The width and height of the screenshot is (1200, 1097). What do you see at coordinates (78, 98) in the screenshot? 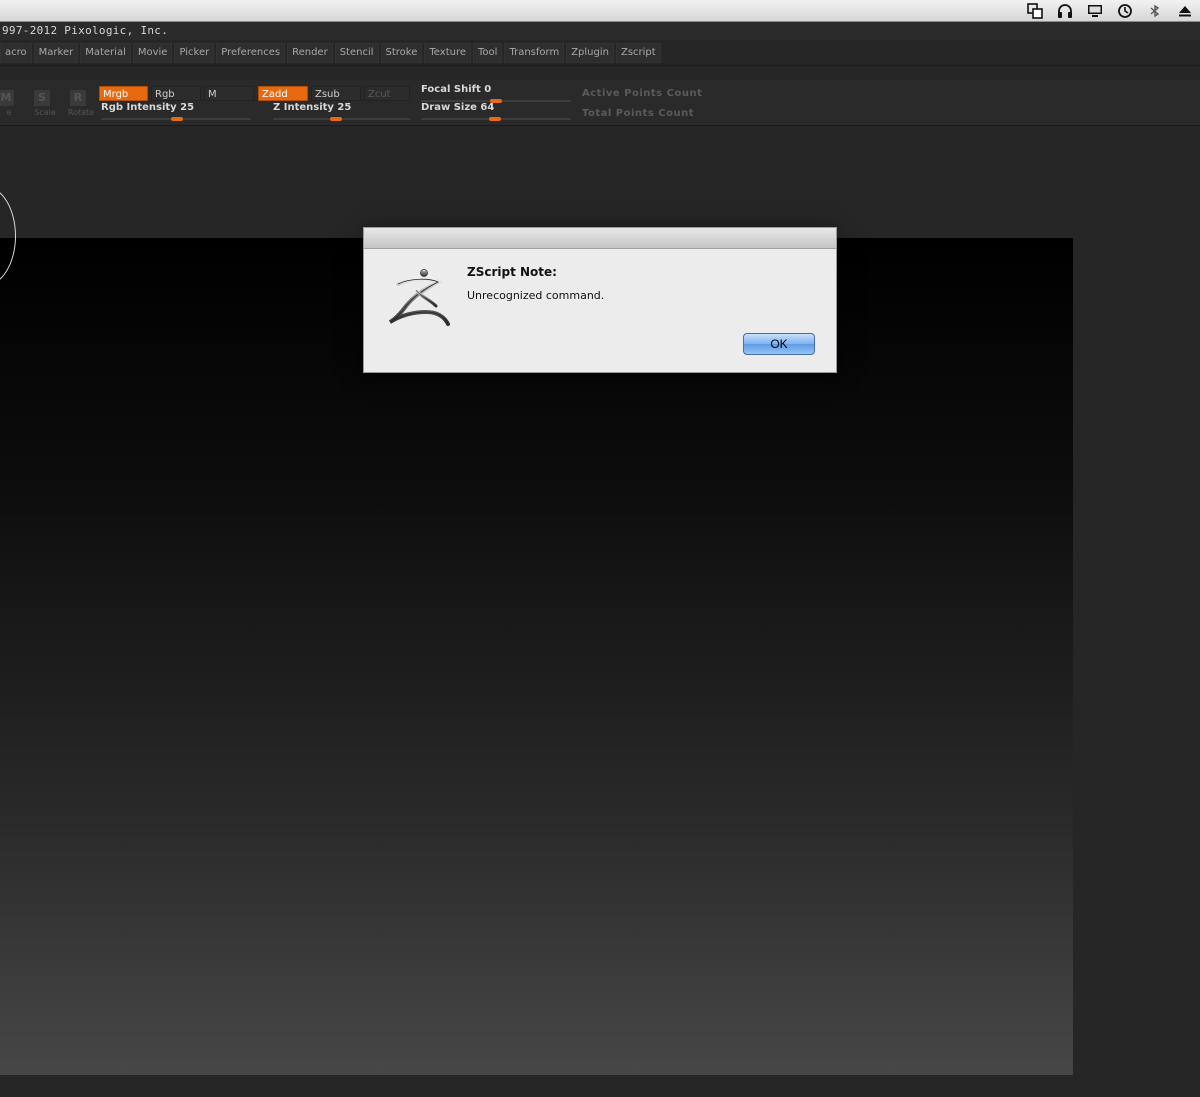
I see `rotate-icon: R` at bounding box center [78, 98].